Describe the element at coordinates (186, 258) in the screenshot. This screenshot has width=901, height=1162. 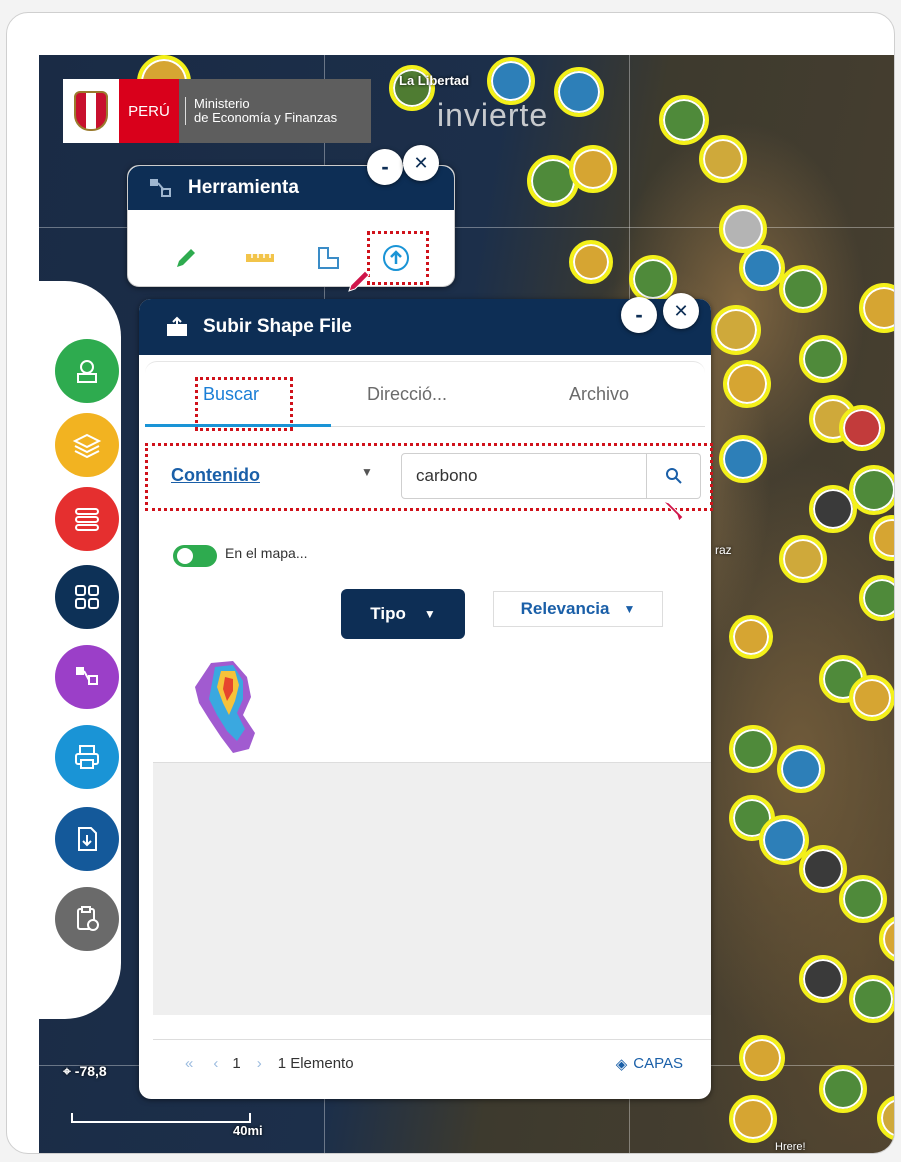
I see `pencil-icon` at that location.